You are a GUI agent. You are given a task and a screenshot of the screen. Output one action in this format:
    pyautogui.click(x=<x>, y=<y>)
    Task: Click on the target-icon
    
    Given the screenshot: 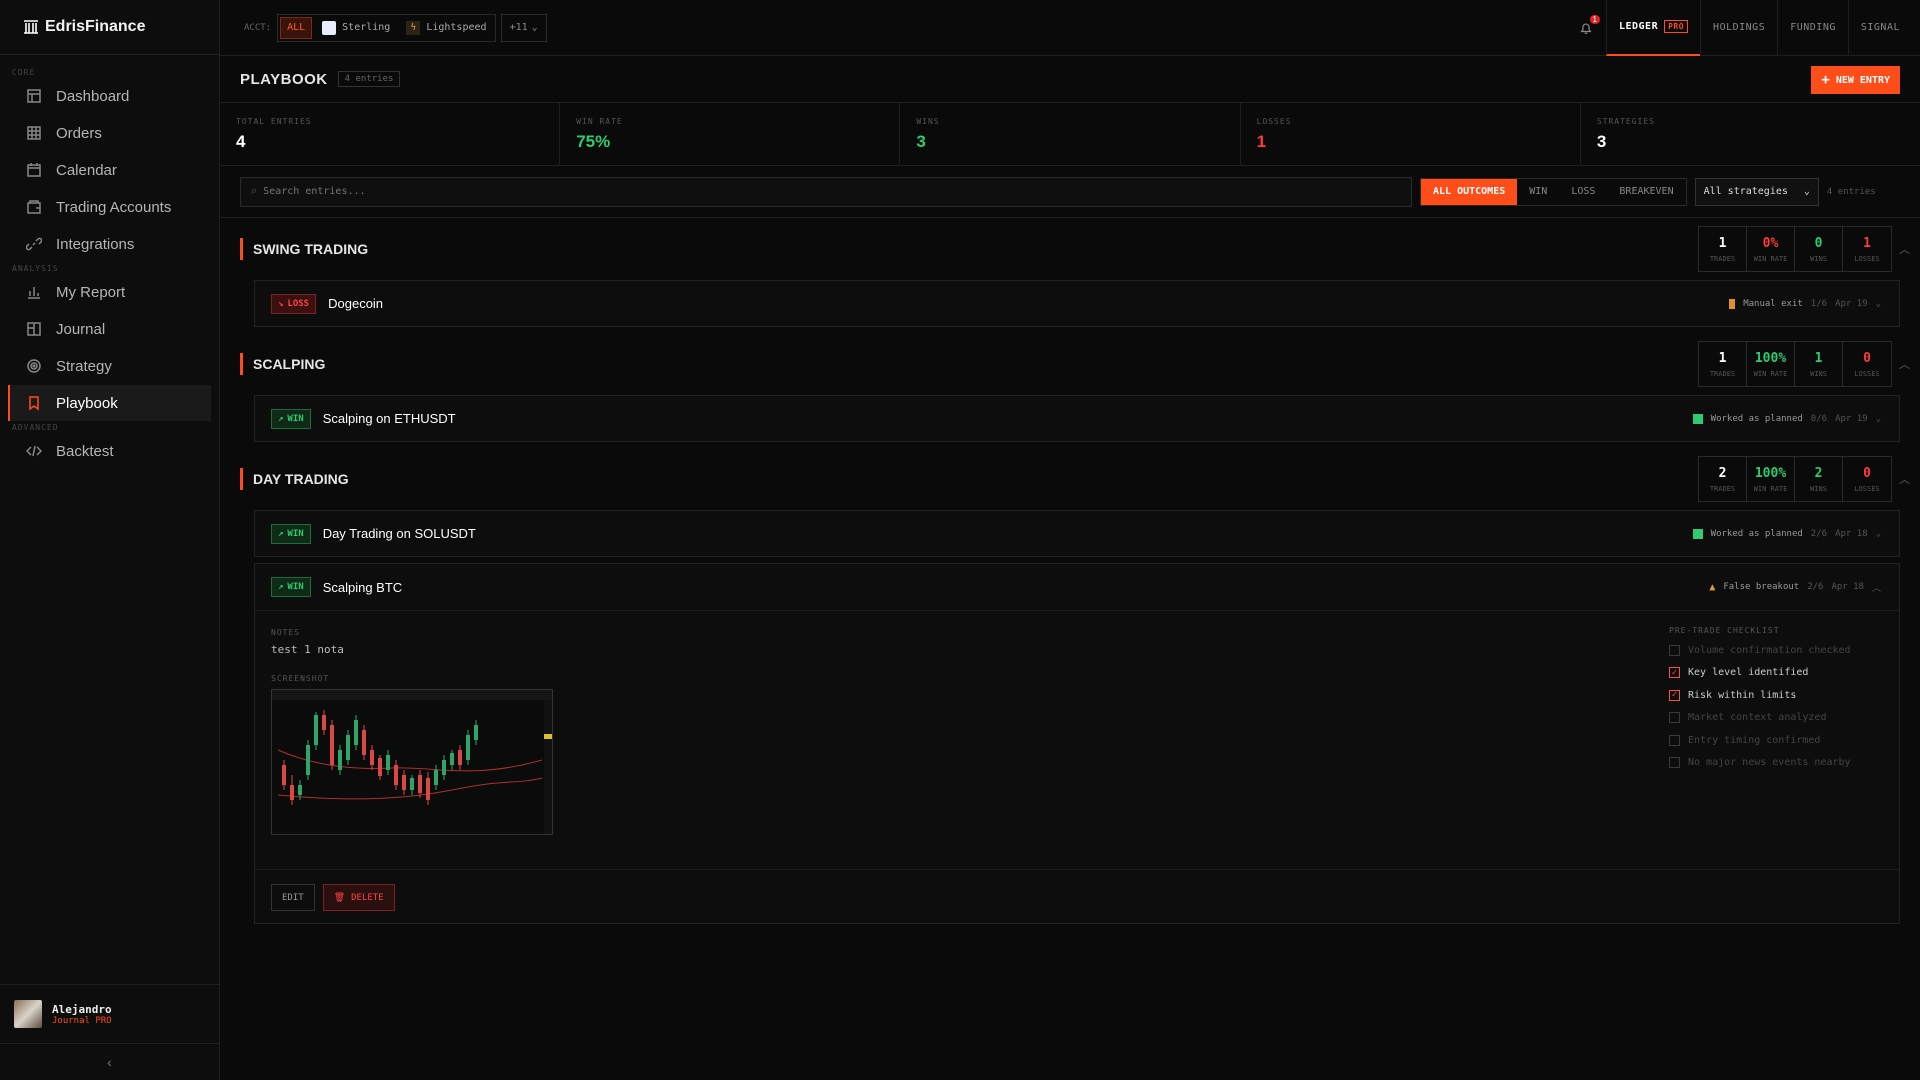 What is the action you would take?
    pyautogui.click(x=34, y=366)
    